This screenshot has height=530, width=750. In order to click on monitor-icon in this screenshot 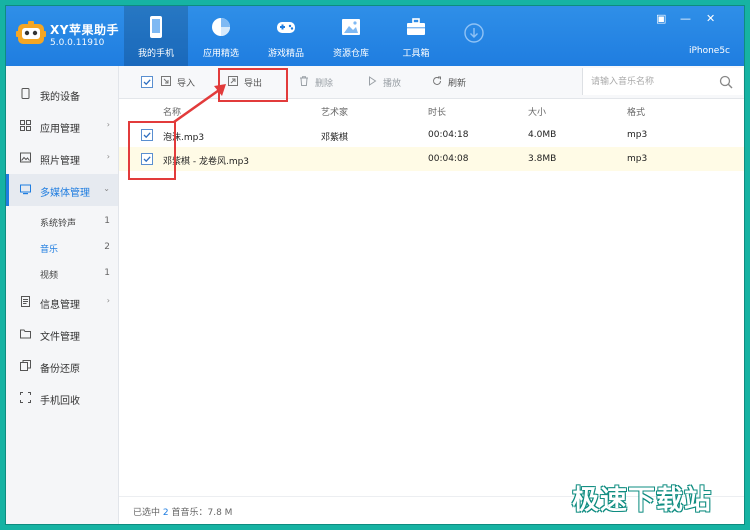, I will do `click(25, 189)`.